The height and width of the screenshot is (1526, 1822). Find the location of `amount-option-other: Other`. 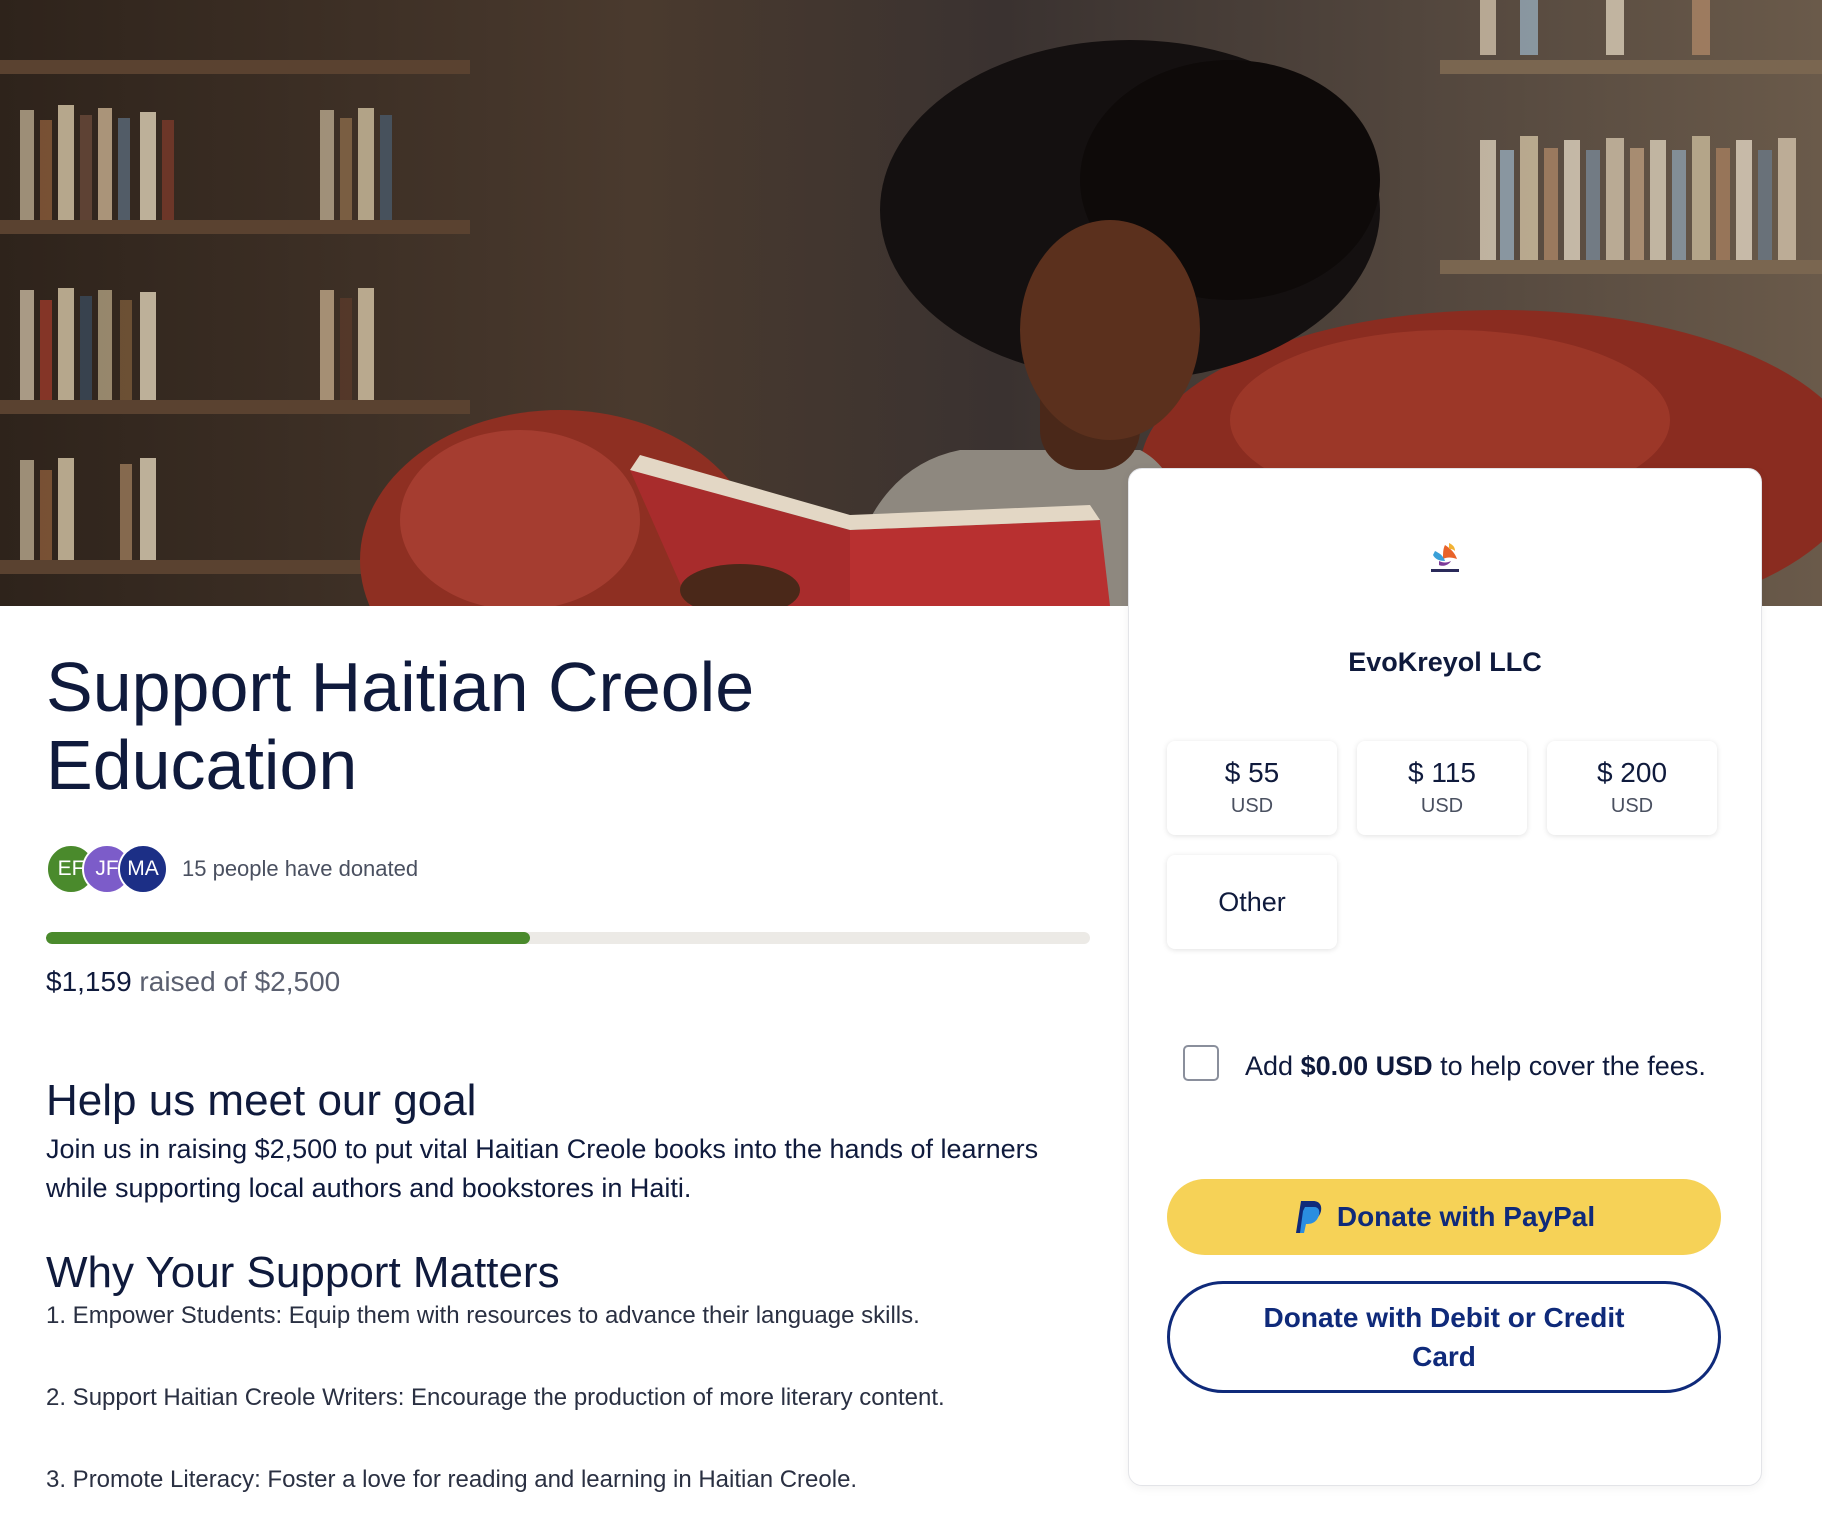

amount-option-other: Other is located at coordinates (1252, 902).